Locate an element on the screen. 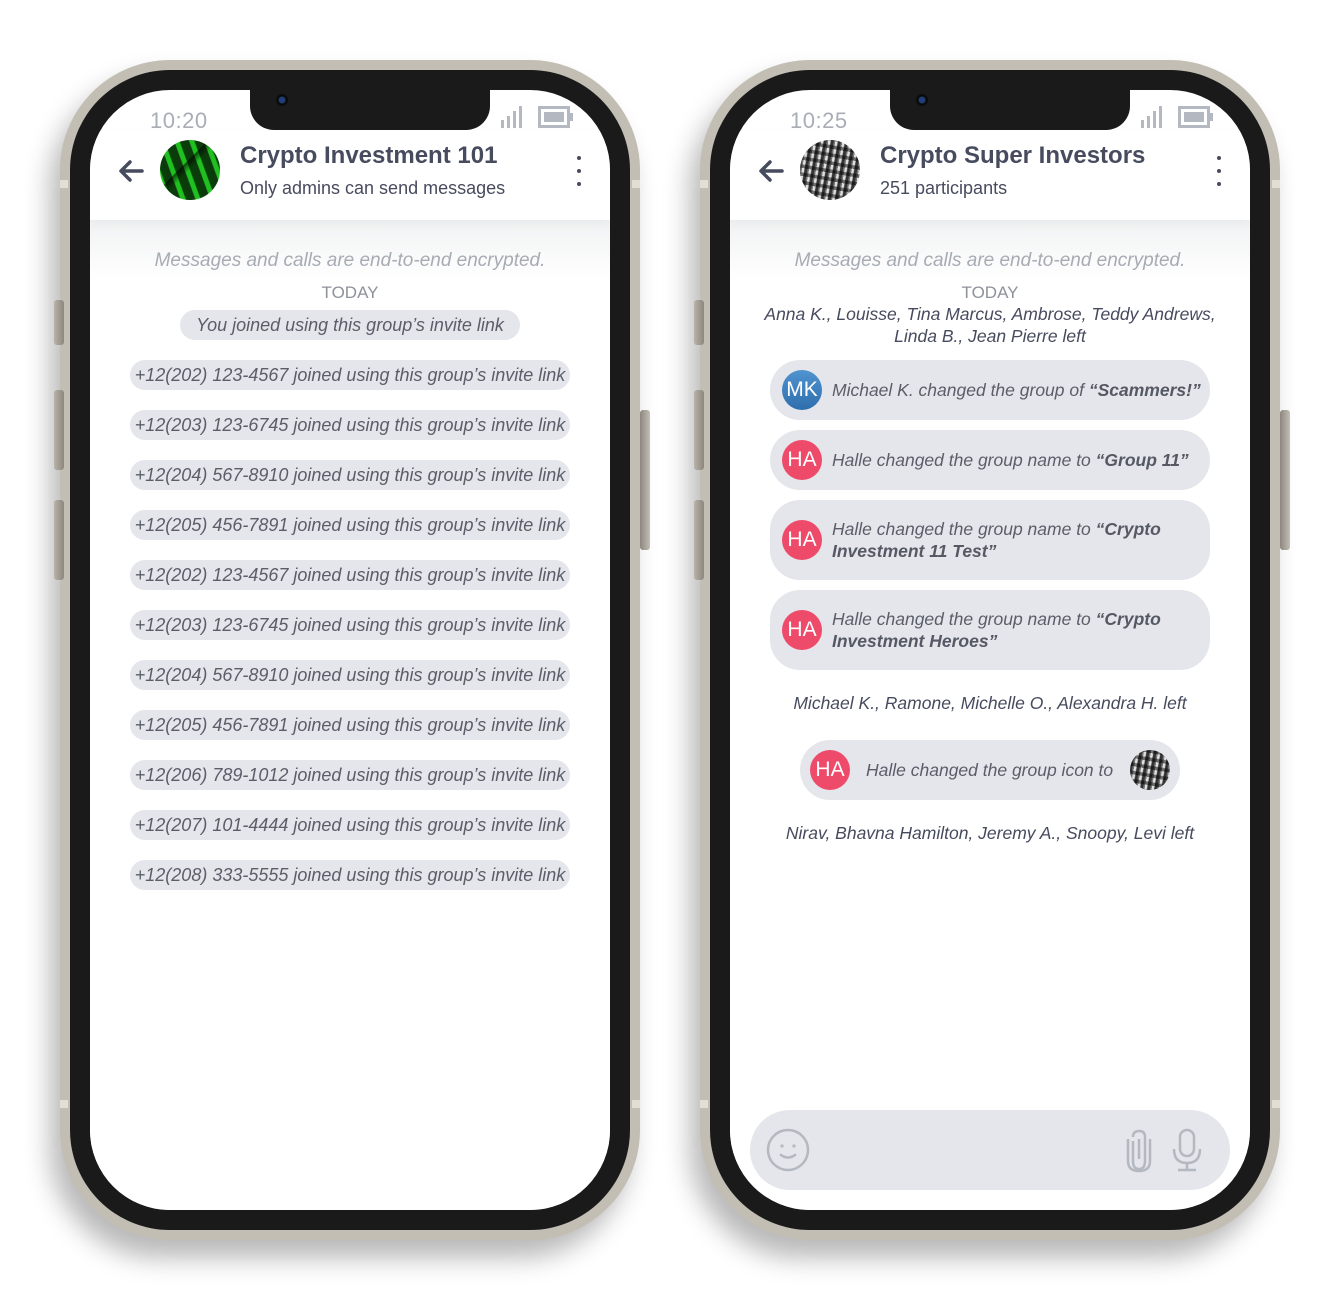 This screenshot has height=1300, width=1340. group-title: Crypto Super Investors is located at coordinates (1012, 156).